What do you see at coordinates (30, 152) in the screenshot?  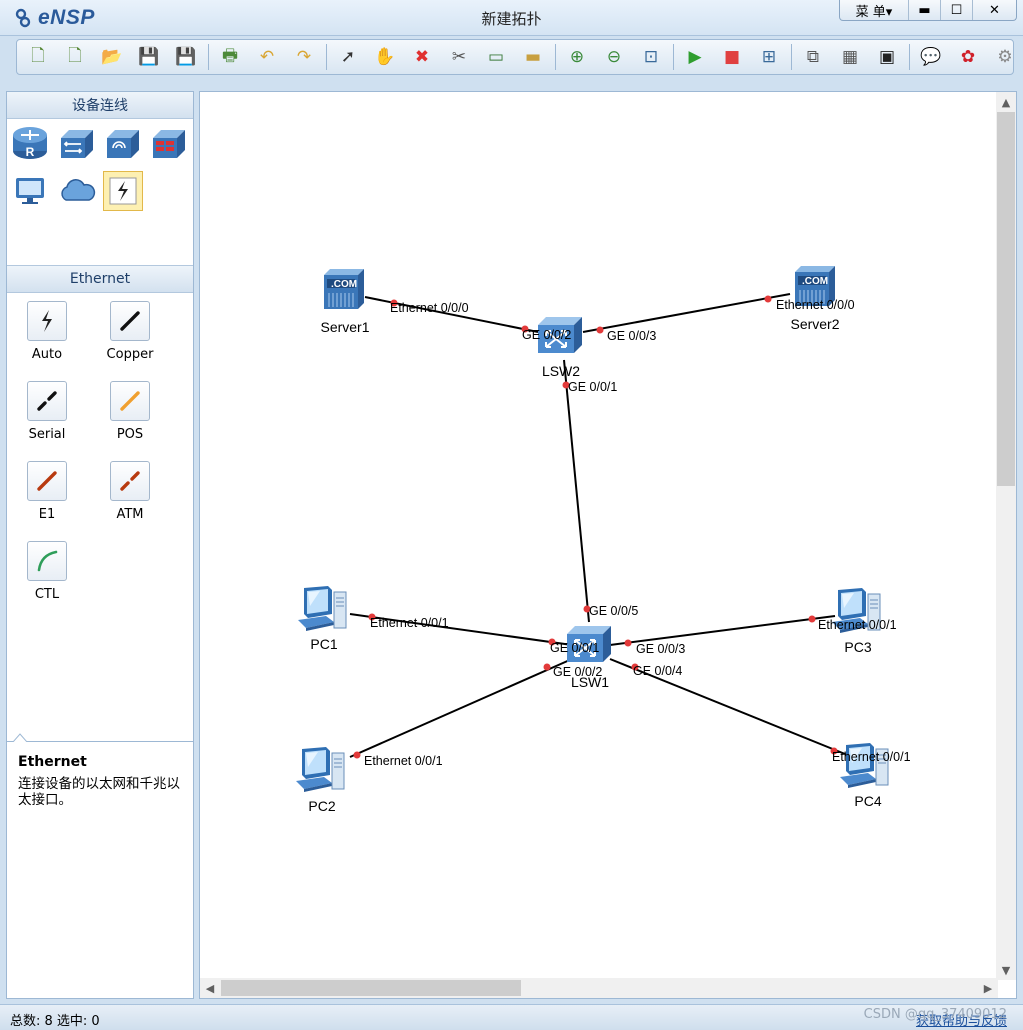 I see `svg-text: R` at bounding box center [30, 152].